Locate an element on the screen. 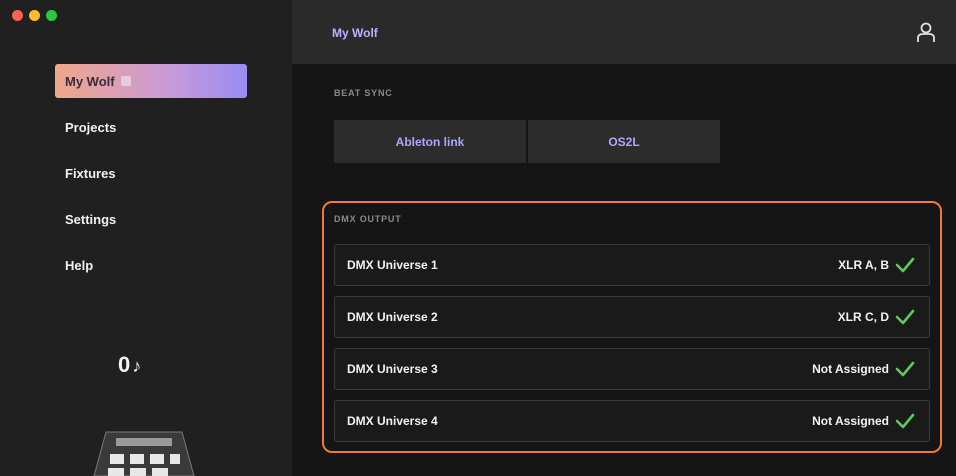 The height and width of the screenshot is (476, 956). universe-assignment: XLR A, B is located at coordinates (876, 265).